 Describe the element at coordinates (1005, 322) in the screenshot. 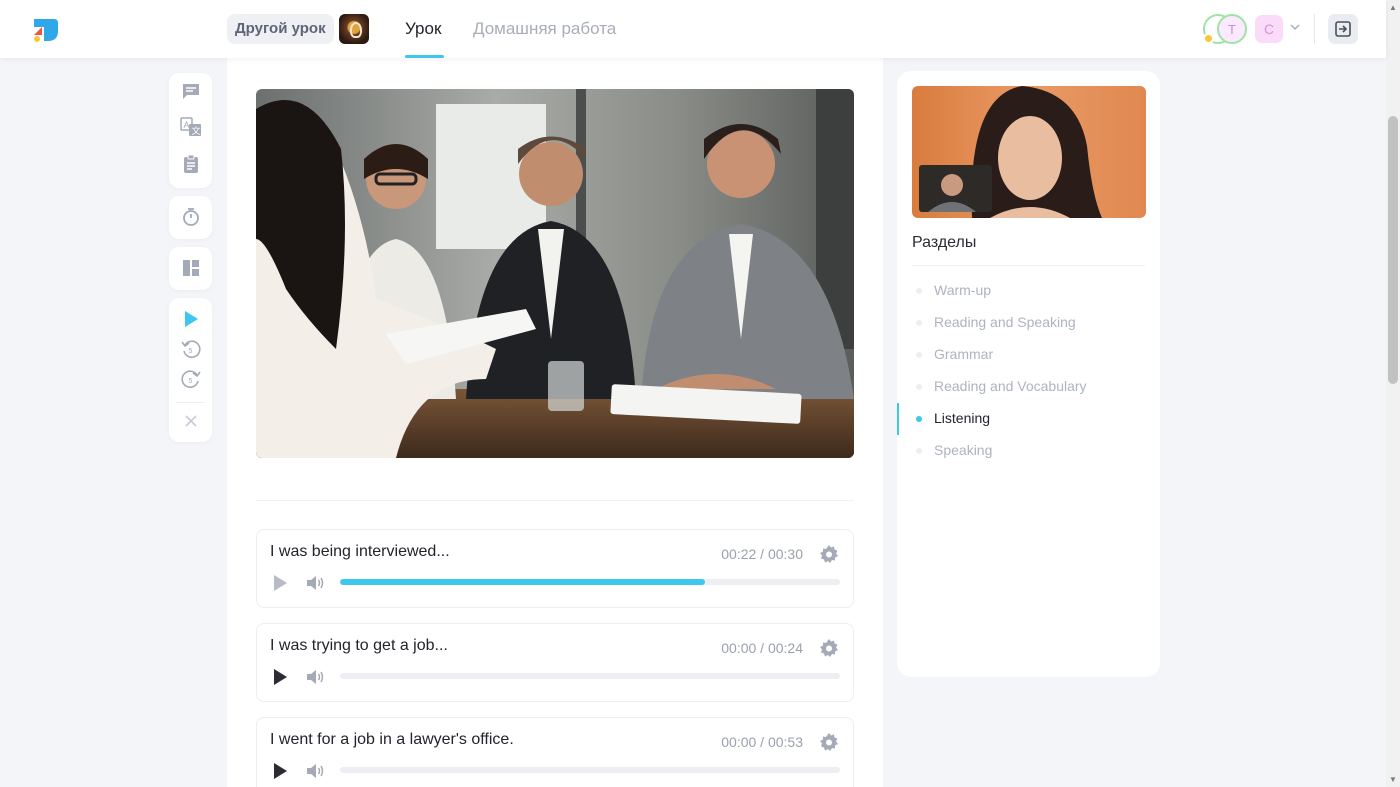

I see `section-label: Reading and Speaking` at that location.